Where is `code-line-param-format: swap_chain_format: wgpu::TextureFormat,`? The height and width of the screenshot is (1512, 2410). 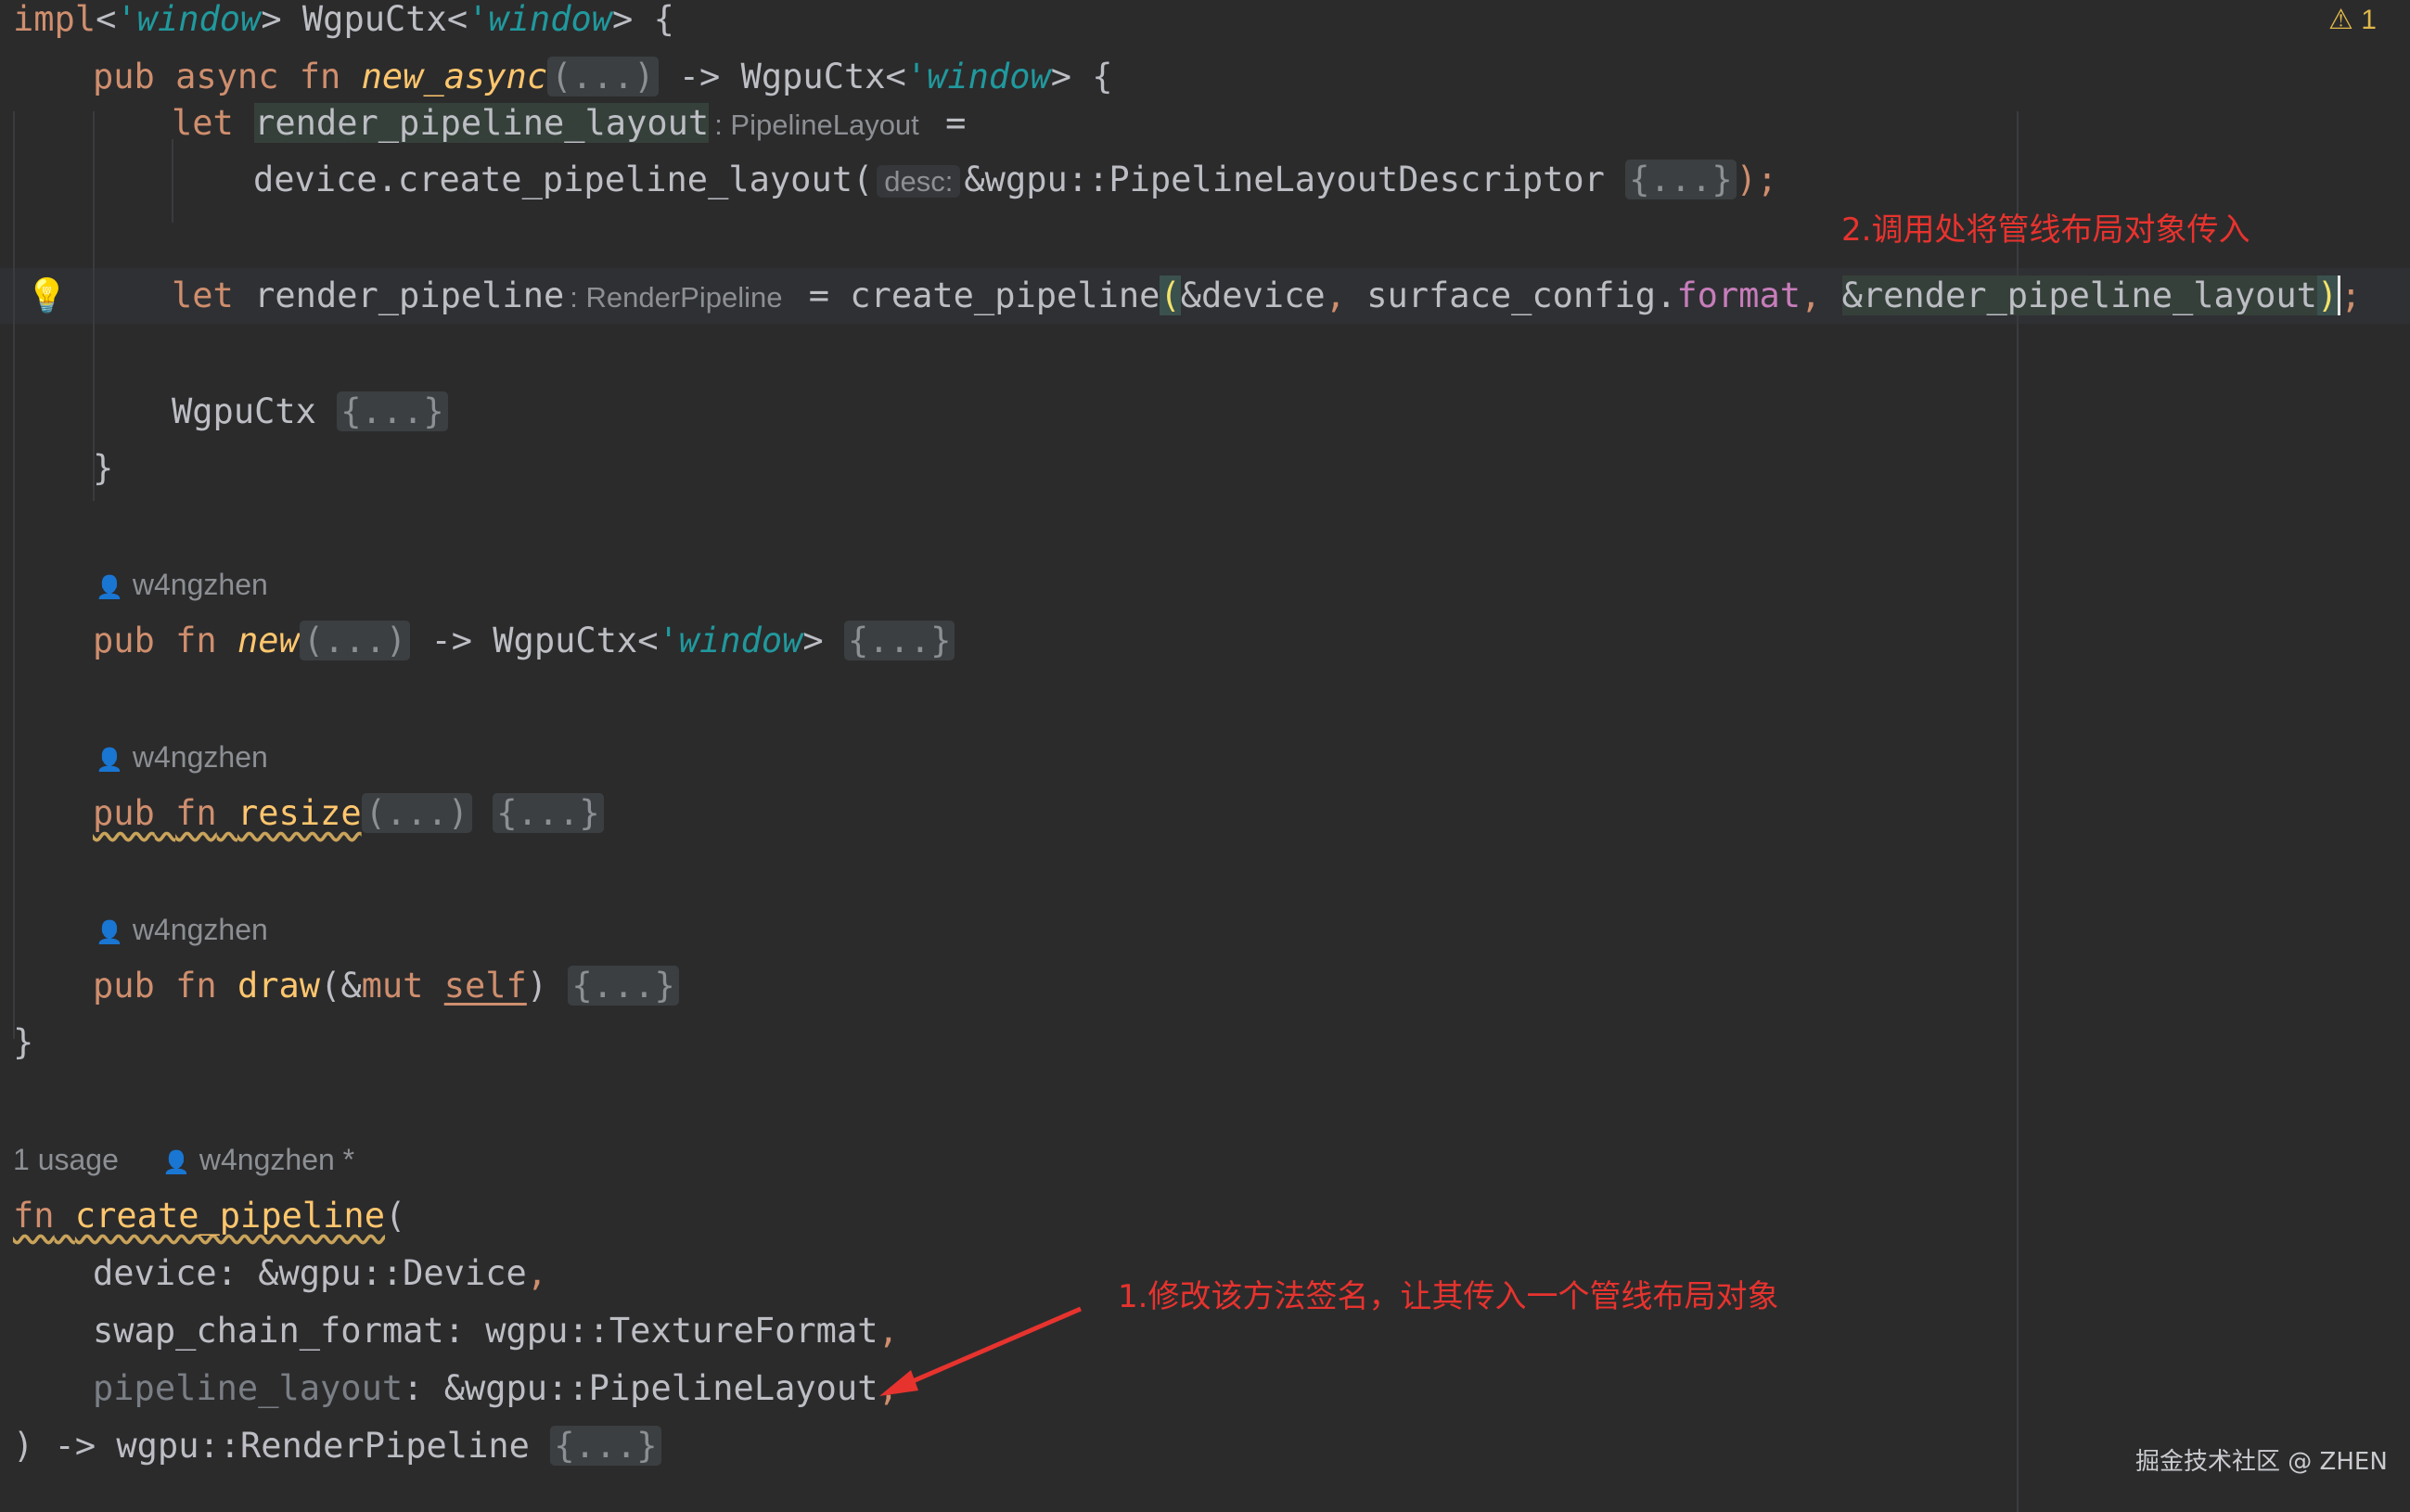
code-line-param-format: swap_chain_format: wgpu::TextureFormat, is located at coordinates (496, 1331).